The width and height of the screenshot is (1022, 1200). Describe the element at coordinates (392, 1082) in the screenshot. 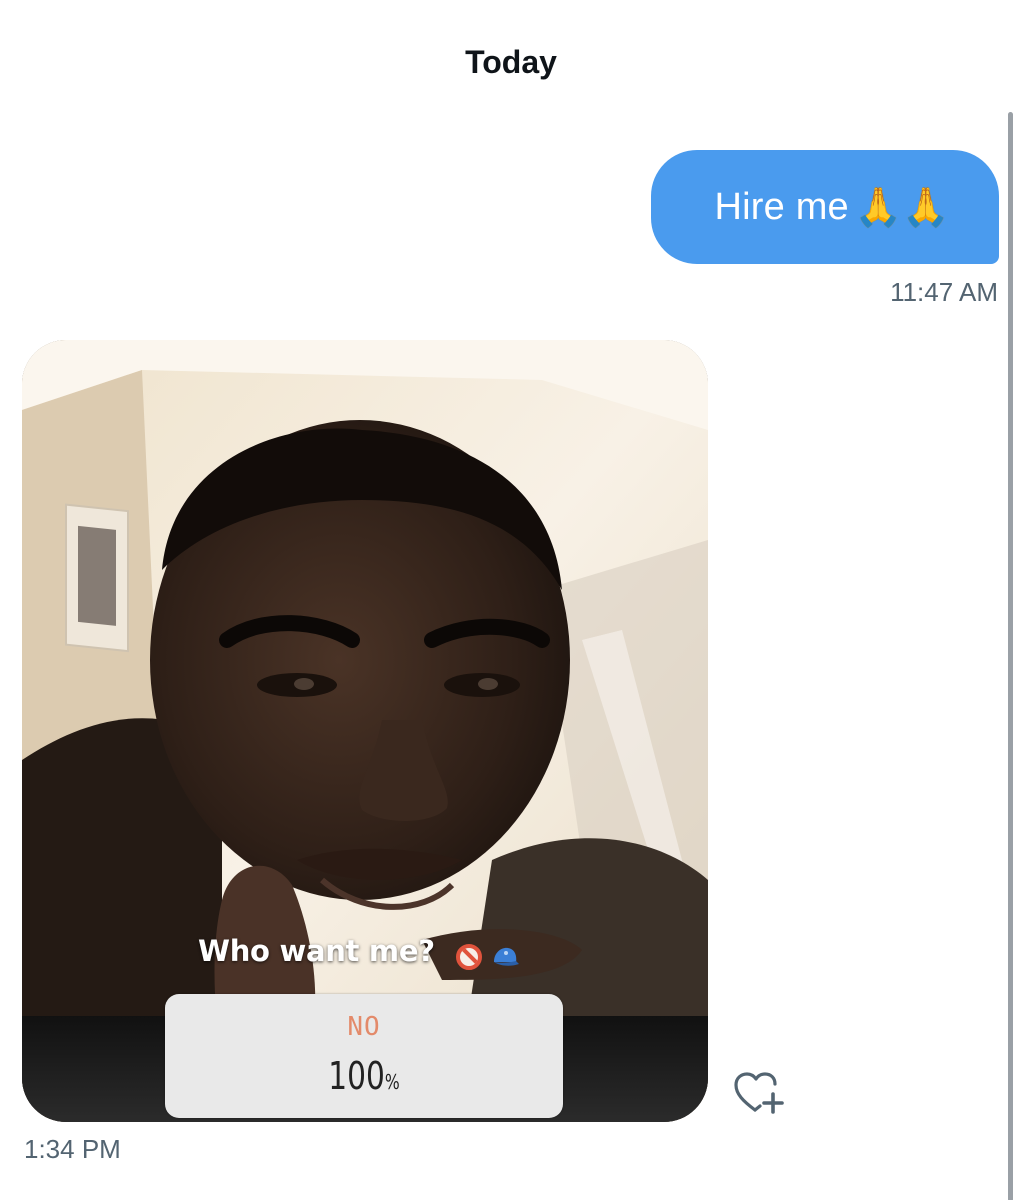

I see `poll-percent-sign: %` at that location.